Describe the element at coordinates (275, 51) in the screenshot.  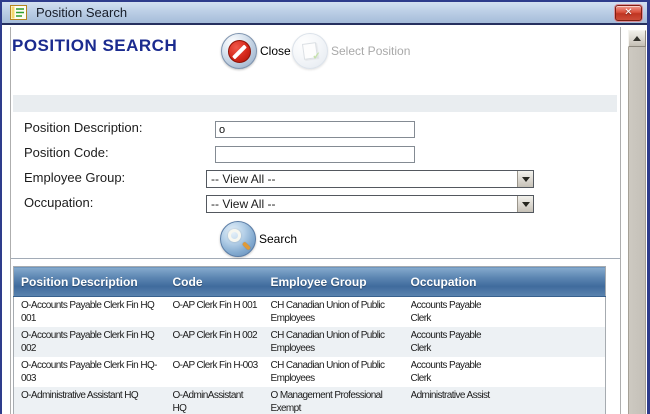
I see `close-button-label: Close` at that location.